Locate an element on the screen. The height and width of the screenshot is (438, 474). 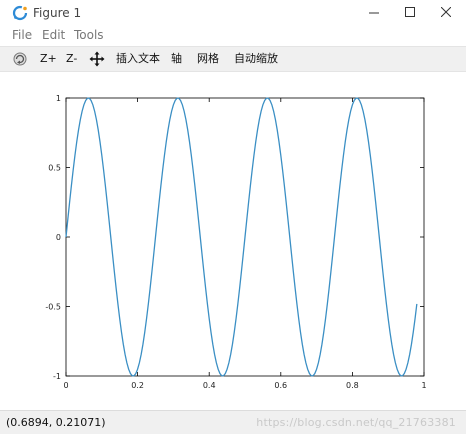
menu-edit: Edit is located at coordinates (53, 35).